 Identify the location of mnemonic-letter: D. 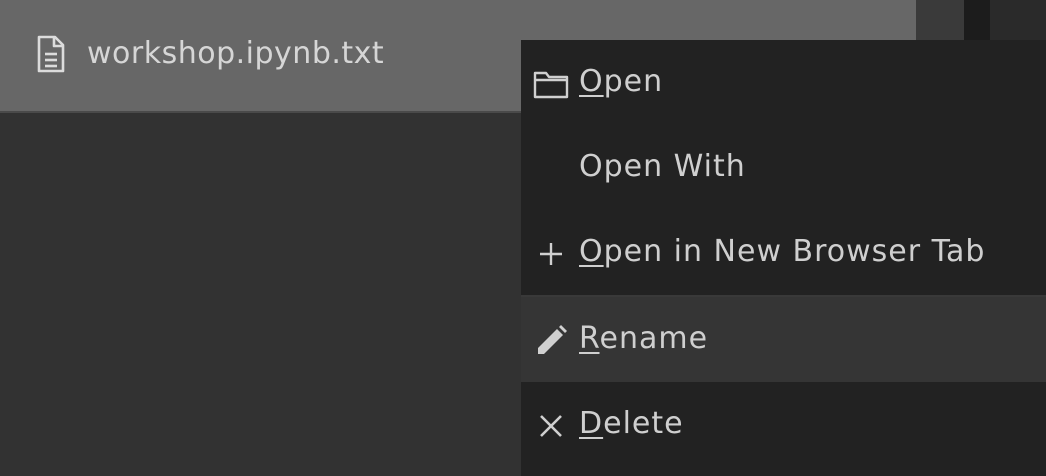
(591, 423).